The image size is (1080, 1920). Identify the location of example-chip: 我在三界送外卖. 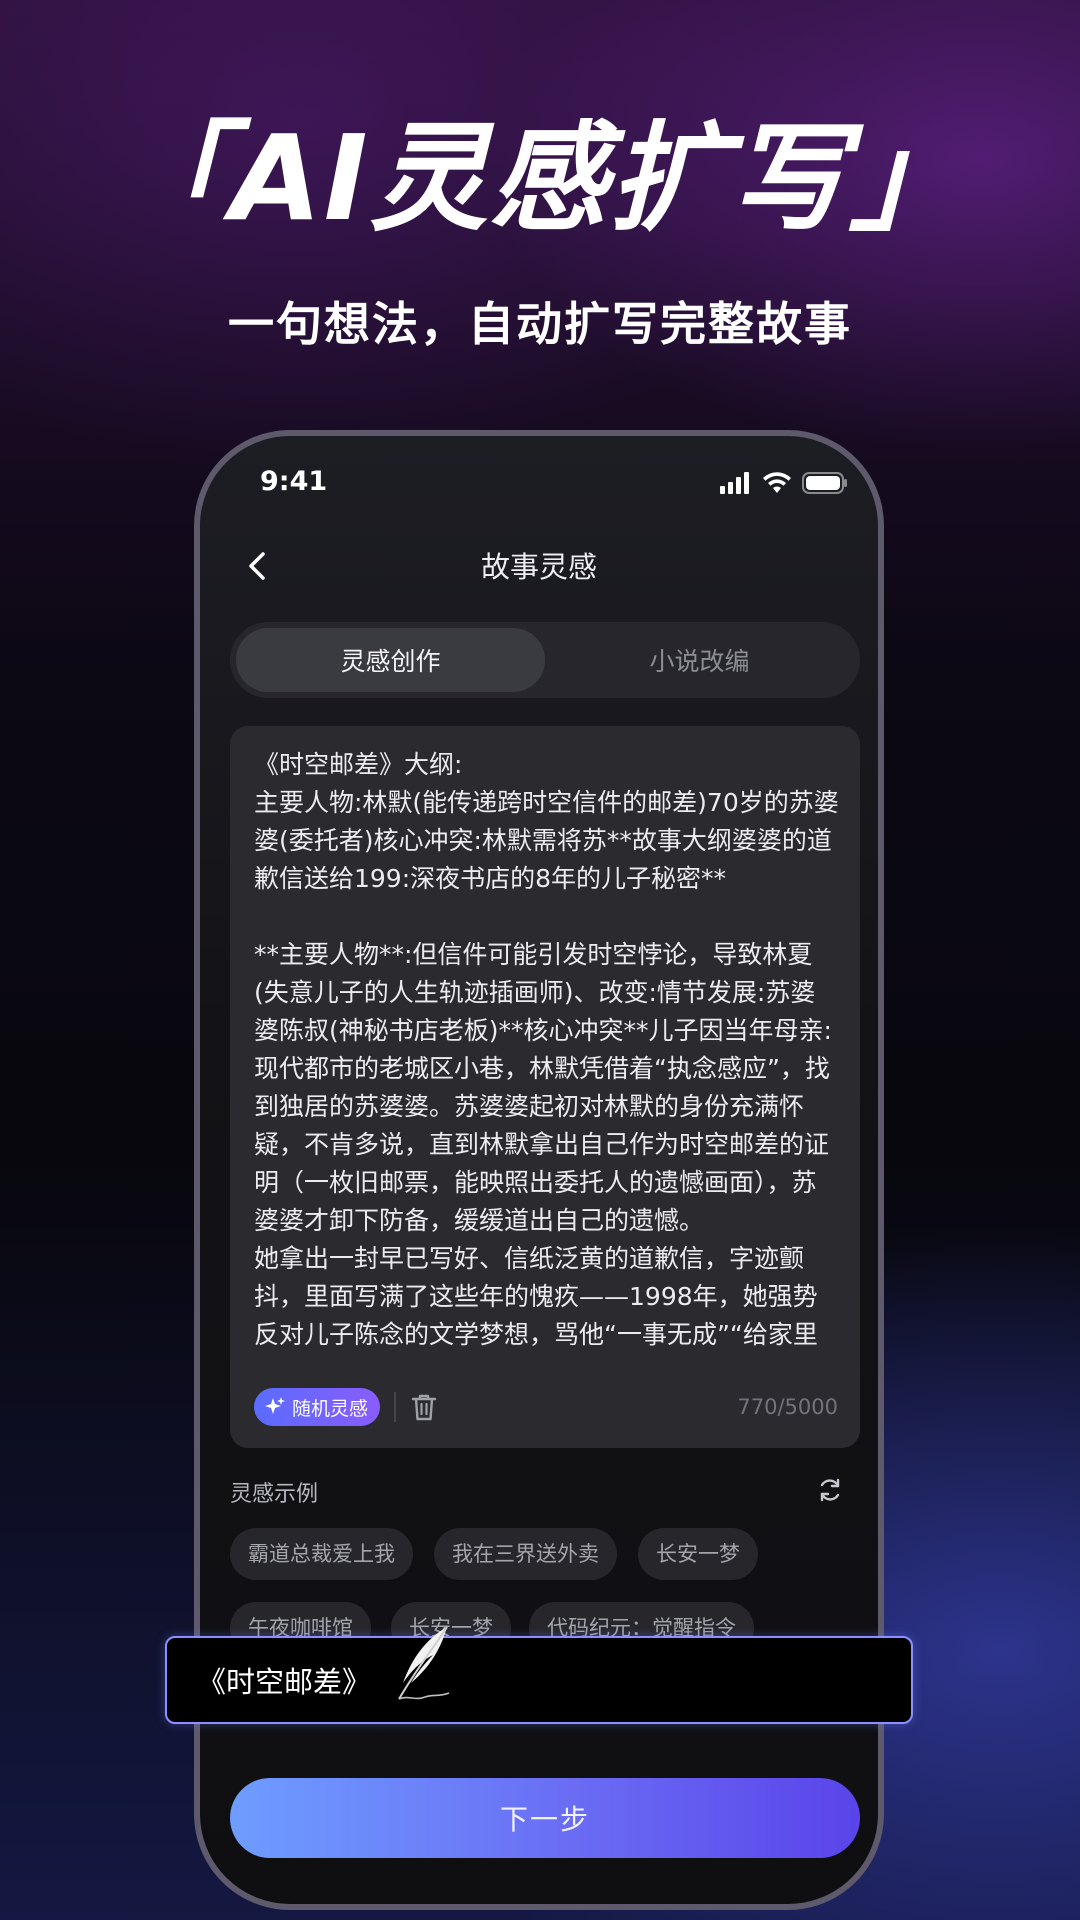
(525, 1554).